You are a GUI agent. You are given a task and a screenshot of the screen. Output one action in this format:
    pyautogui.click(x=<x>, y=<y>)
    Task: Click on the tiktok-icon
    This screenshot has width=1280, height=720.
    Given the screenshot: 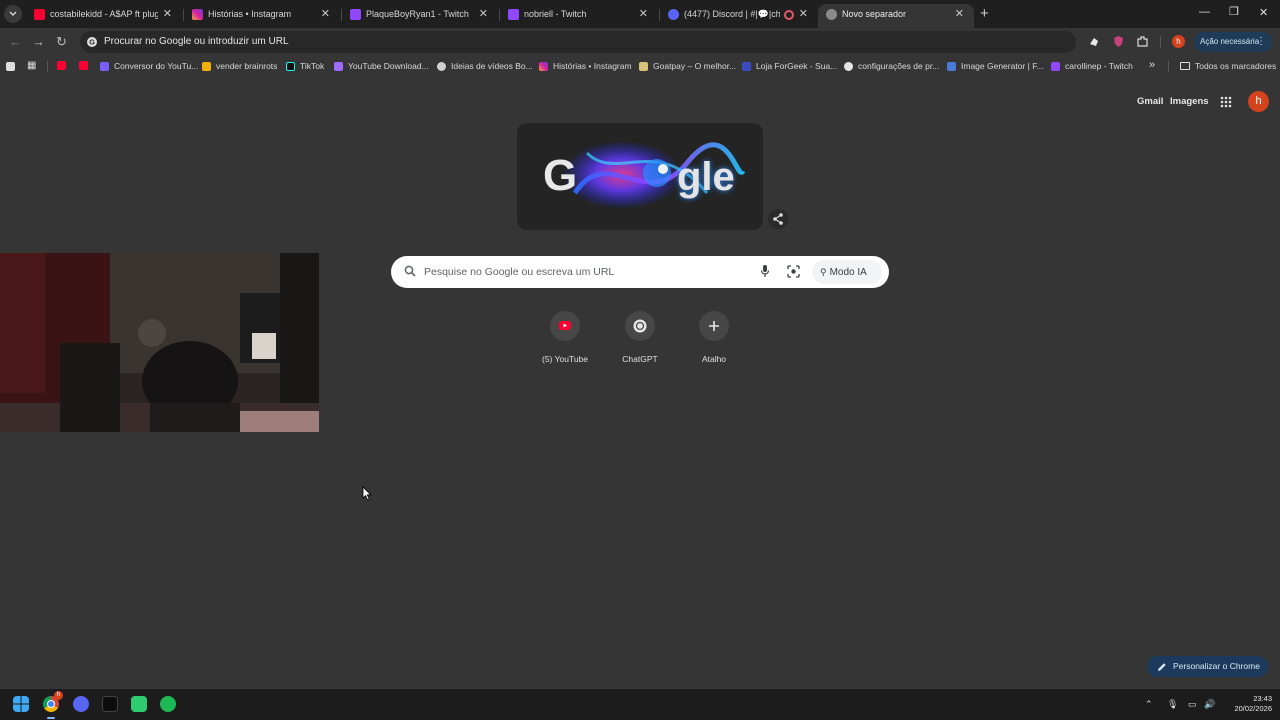 What is the action you would take?
    pyautogui.click(x=290, y=66)
    